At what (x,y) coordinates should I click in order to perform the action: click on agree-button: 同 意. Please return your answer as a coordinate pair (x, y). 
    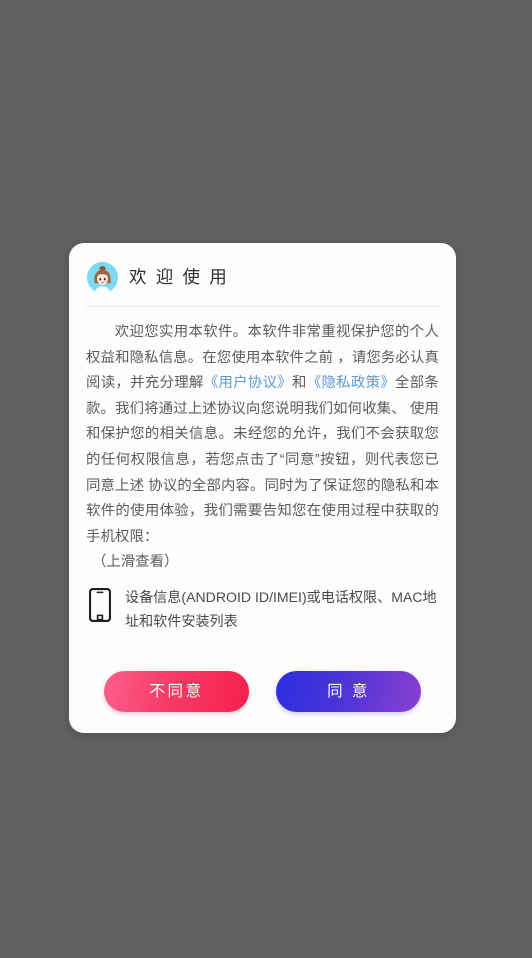
    Looking at the image, I should click on (348, 691).